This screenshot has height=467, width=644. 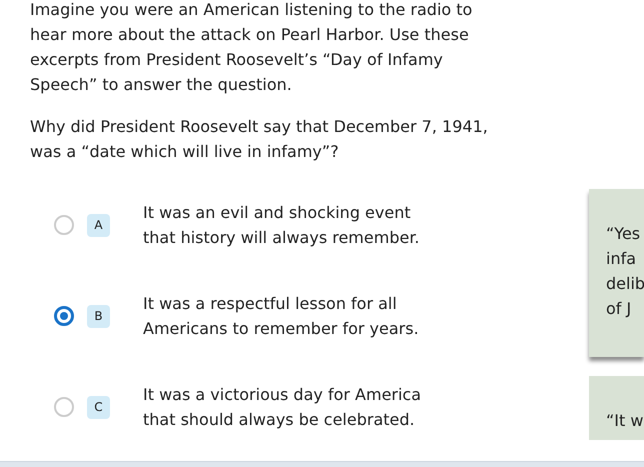 What do you see at coordinates (282, 225) in the screenshot?
I see `option-text: It was an evil and shocking event that history will always remember.` at bounding box center [282, 225].